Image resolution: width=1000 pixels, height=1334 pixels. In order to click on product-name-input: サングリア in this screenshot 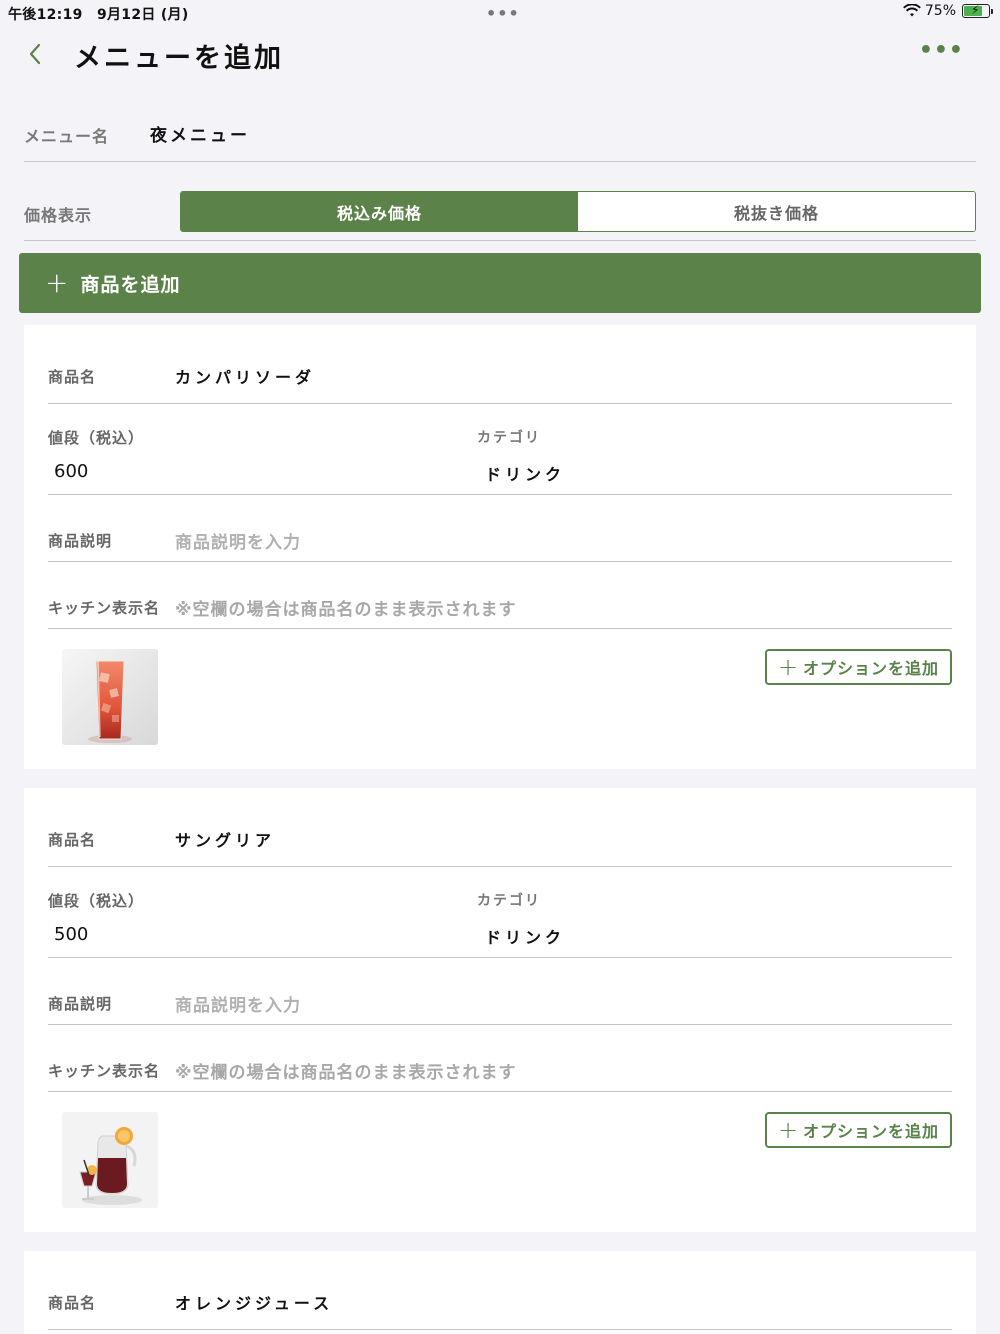, I will do `click(225, 839)`.